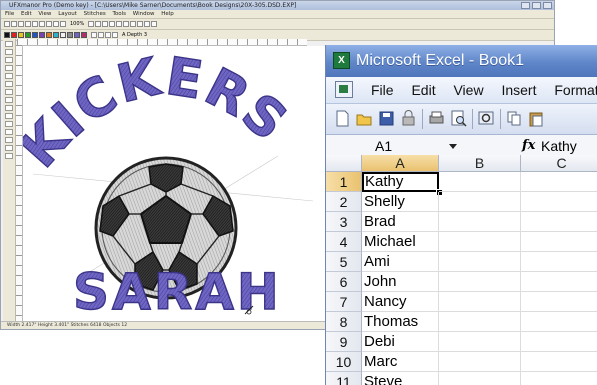 The width and height of the screenshot is (597, 385). Describe the element at coordinates (9, 116) in the screenshot. I see `rectangle-tool-icon` at that location.